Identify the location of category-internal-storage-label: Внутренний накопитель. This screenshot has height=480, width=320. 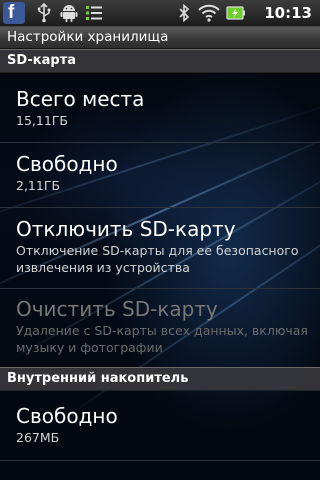
(98, 378).